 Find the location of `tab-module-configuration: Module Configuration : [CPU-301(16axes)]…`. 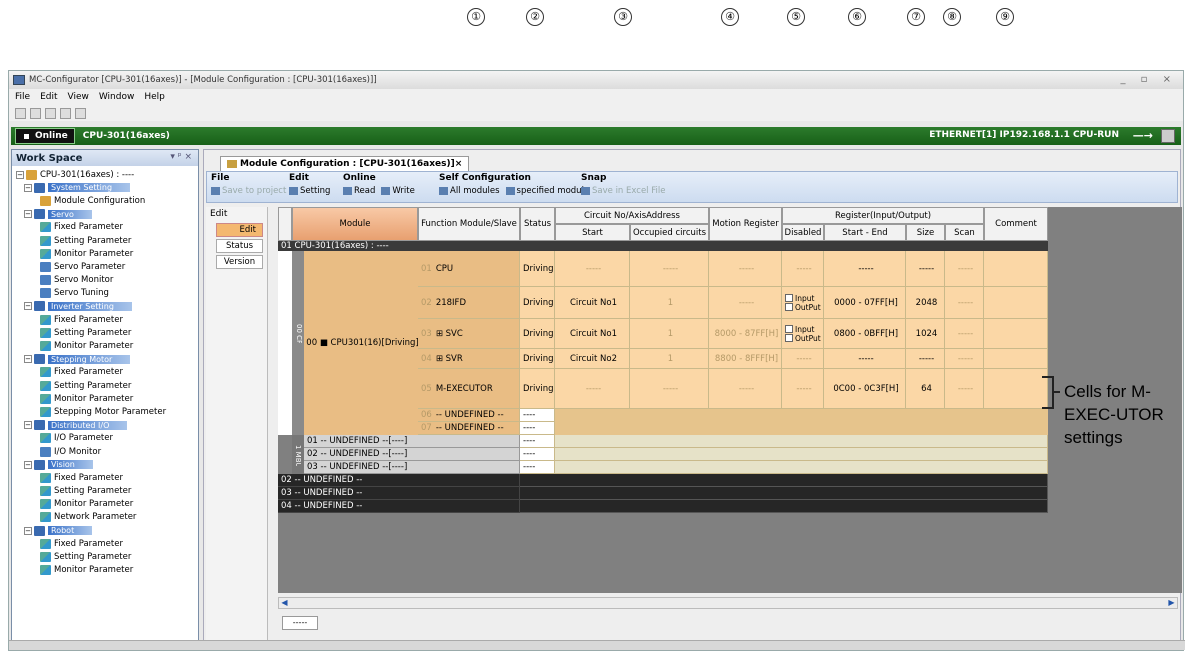

tab-module-configuration: Module Configuration : [CPU-301(16axes)]… is located at coordinates (345, 163).